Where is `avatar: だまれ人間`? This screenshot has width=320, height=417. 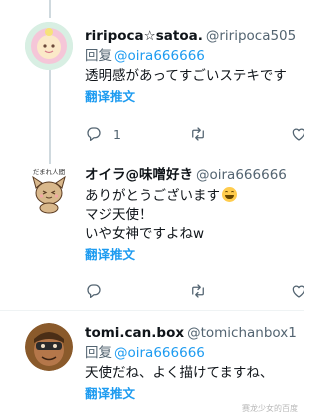 avatar: だまれ人間 is located at coordinates (49, 190).